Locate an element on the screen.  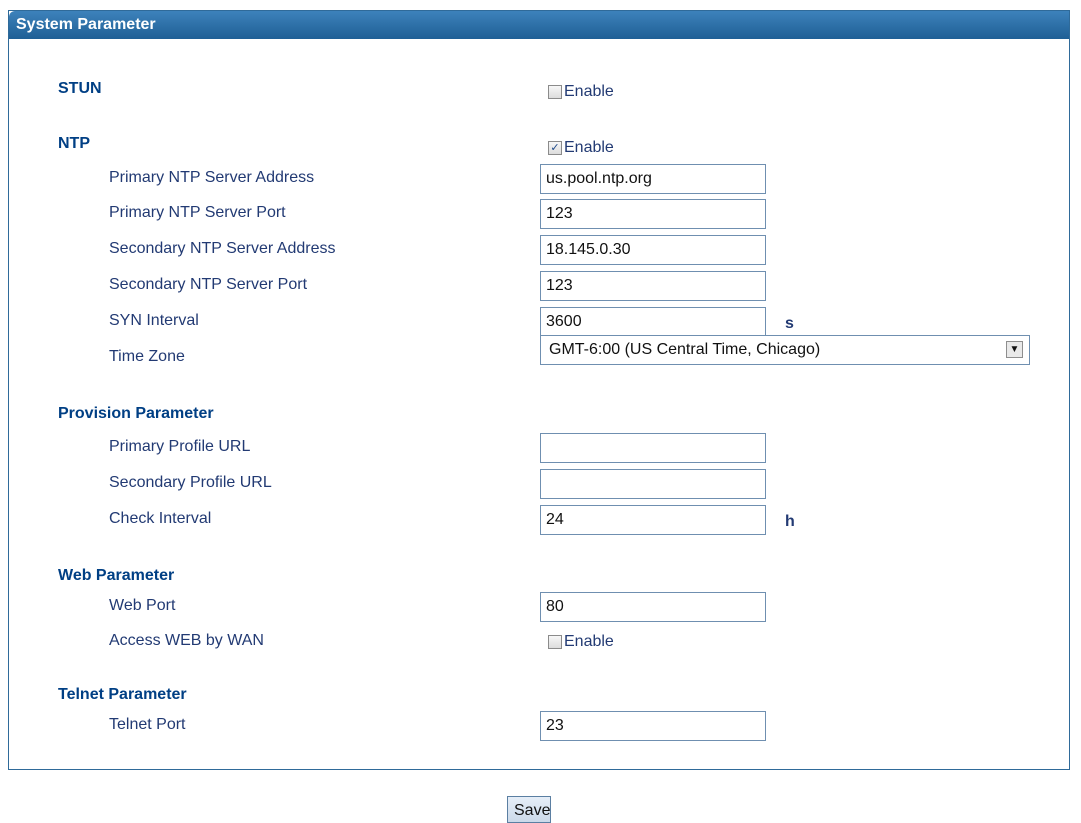
primary-ntp-port-input is located at coordinates (653, 214).